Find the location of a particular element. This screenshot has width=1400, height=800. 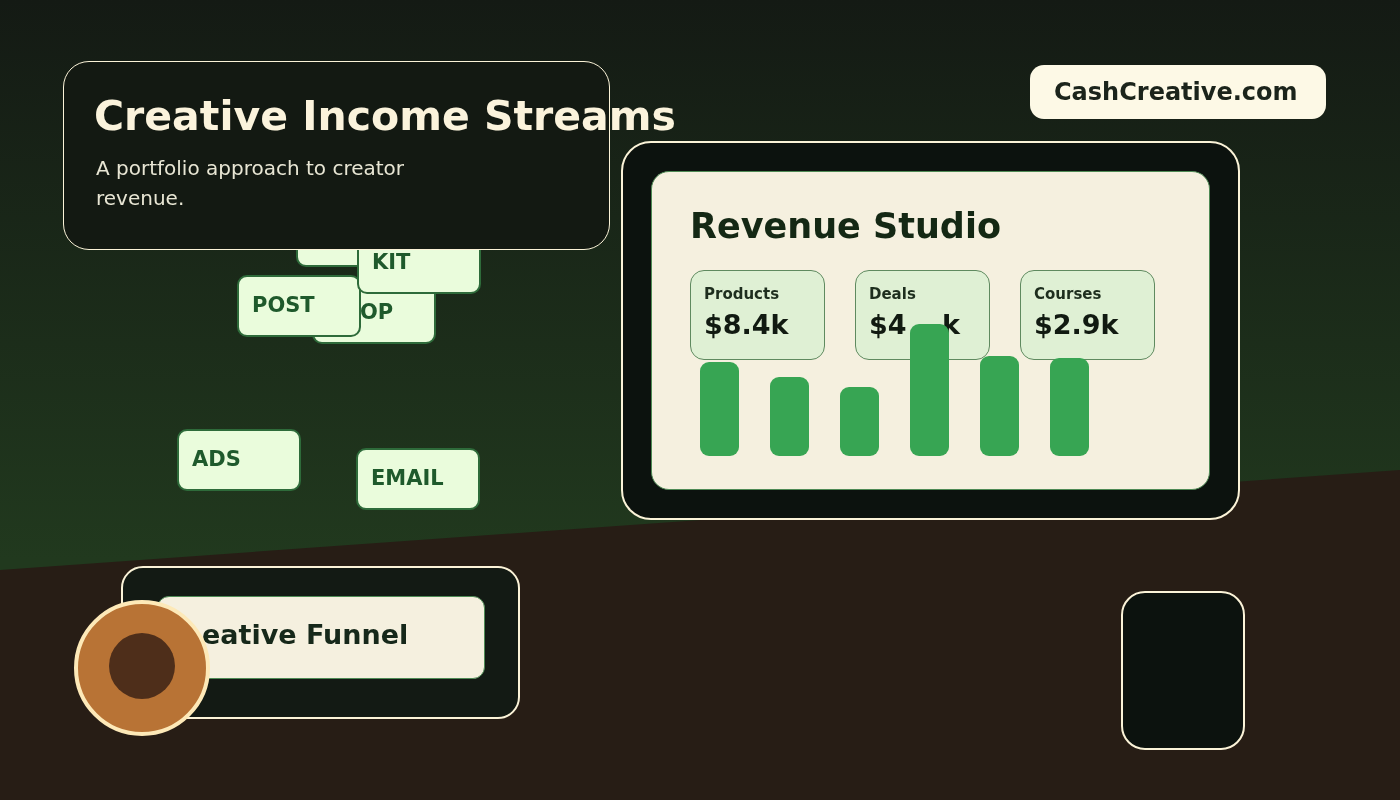

site-badge: CashCreative.com is located at coordinates (1178, 92).